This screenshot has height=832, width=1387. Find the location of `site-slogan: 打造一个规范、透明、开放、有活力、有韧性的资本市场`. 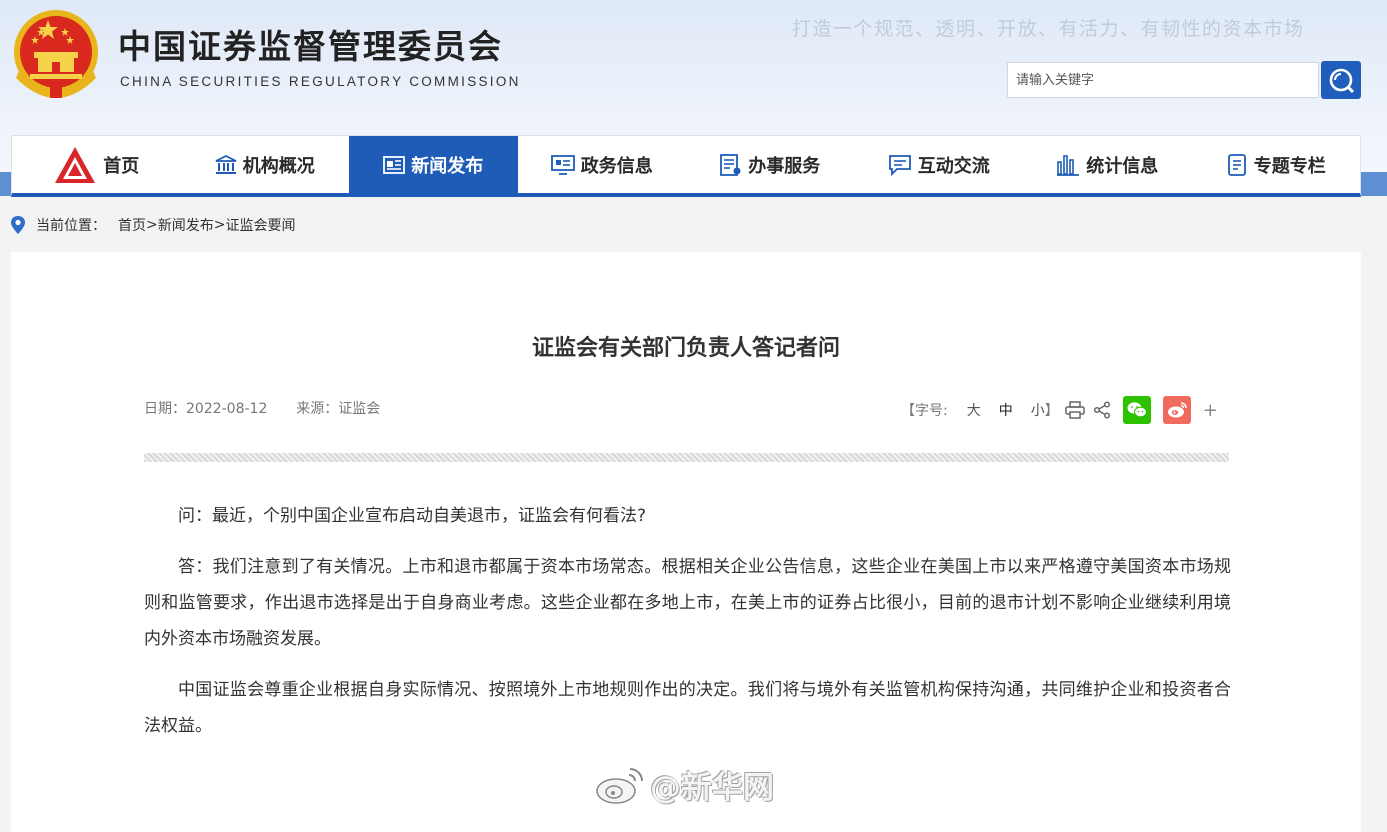

site-slogan: 打造一个规范、透明、开放、有活力、有韧性的资本市场 is located at coordinates (1048, 29).